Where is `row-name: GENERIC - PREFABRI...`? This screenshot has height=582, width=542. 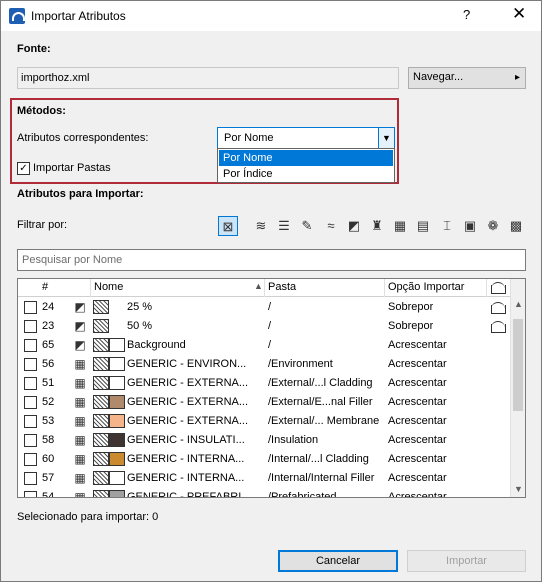
row-name: GENERIC - PREFABRI... is located at coordinates (189, 494).